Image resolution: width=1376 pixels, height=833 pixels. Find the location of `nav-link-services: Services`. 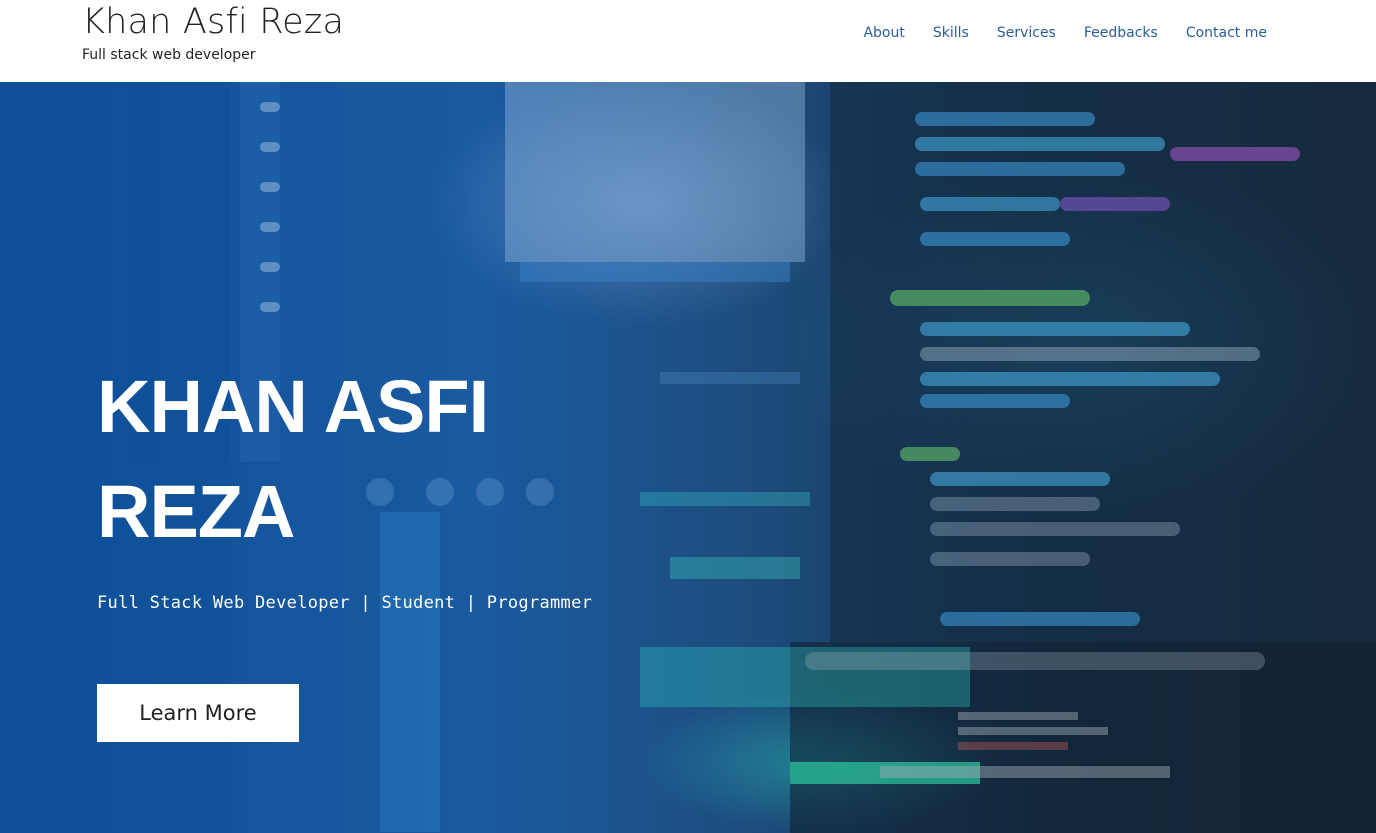

nav-link-services: Services is located at coordinates (1026, 33).